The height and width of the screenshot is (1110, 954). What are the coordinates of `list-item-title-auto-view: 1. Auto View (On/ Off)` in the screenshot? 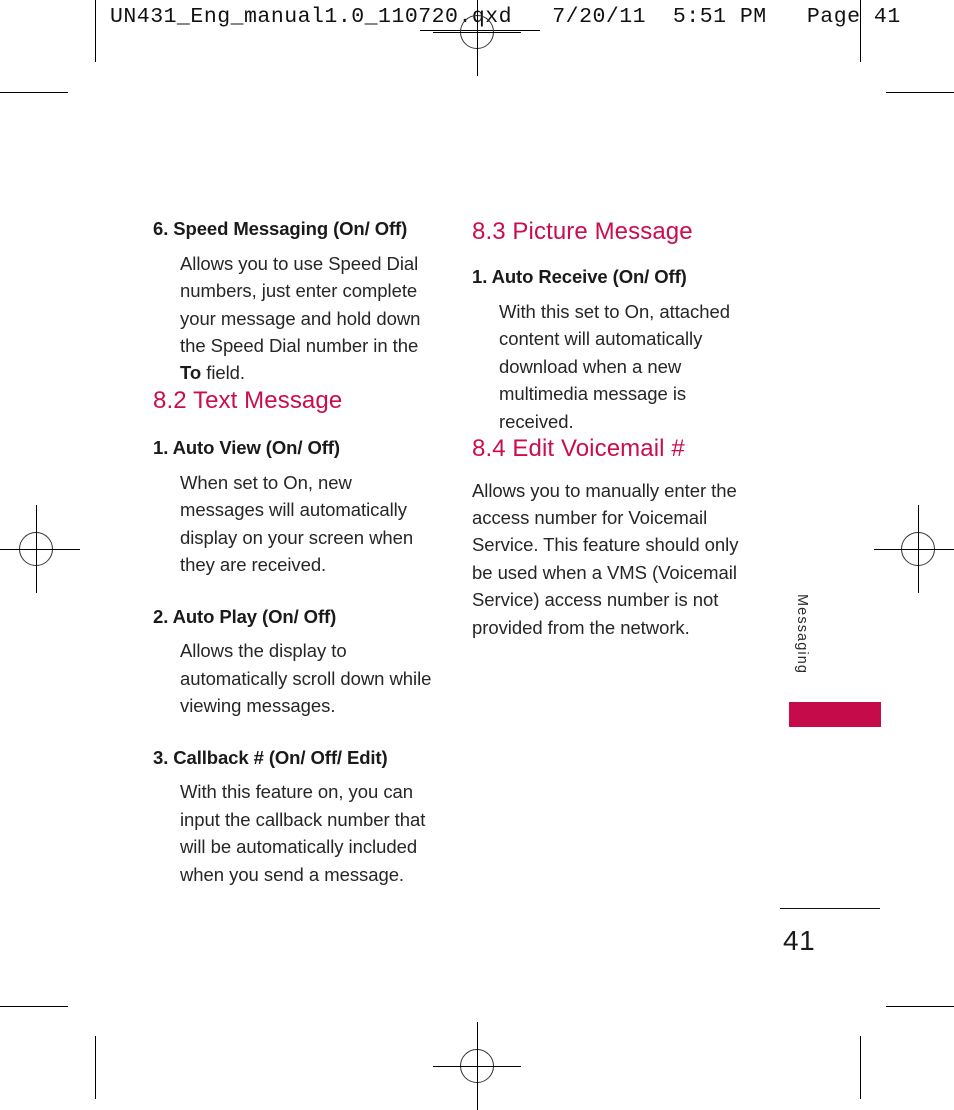 It's located at (246, 448).